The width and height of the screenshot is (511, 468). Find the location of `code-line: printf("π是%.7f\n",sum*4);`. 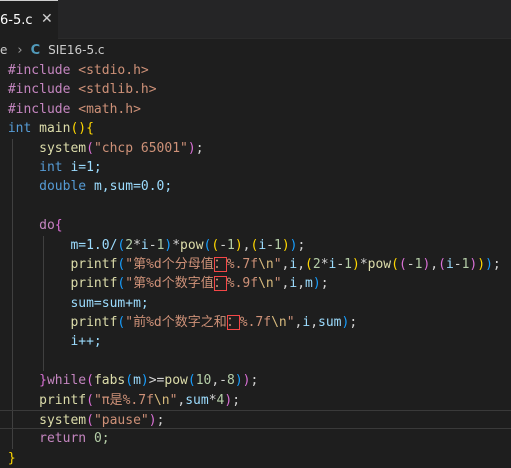

code-line: printf("π是%.7f\n",sum*4); is located at coordinates (255, 400).